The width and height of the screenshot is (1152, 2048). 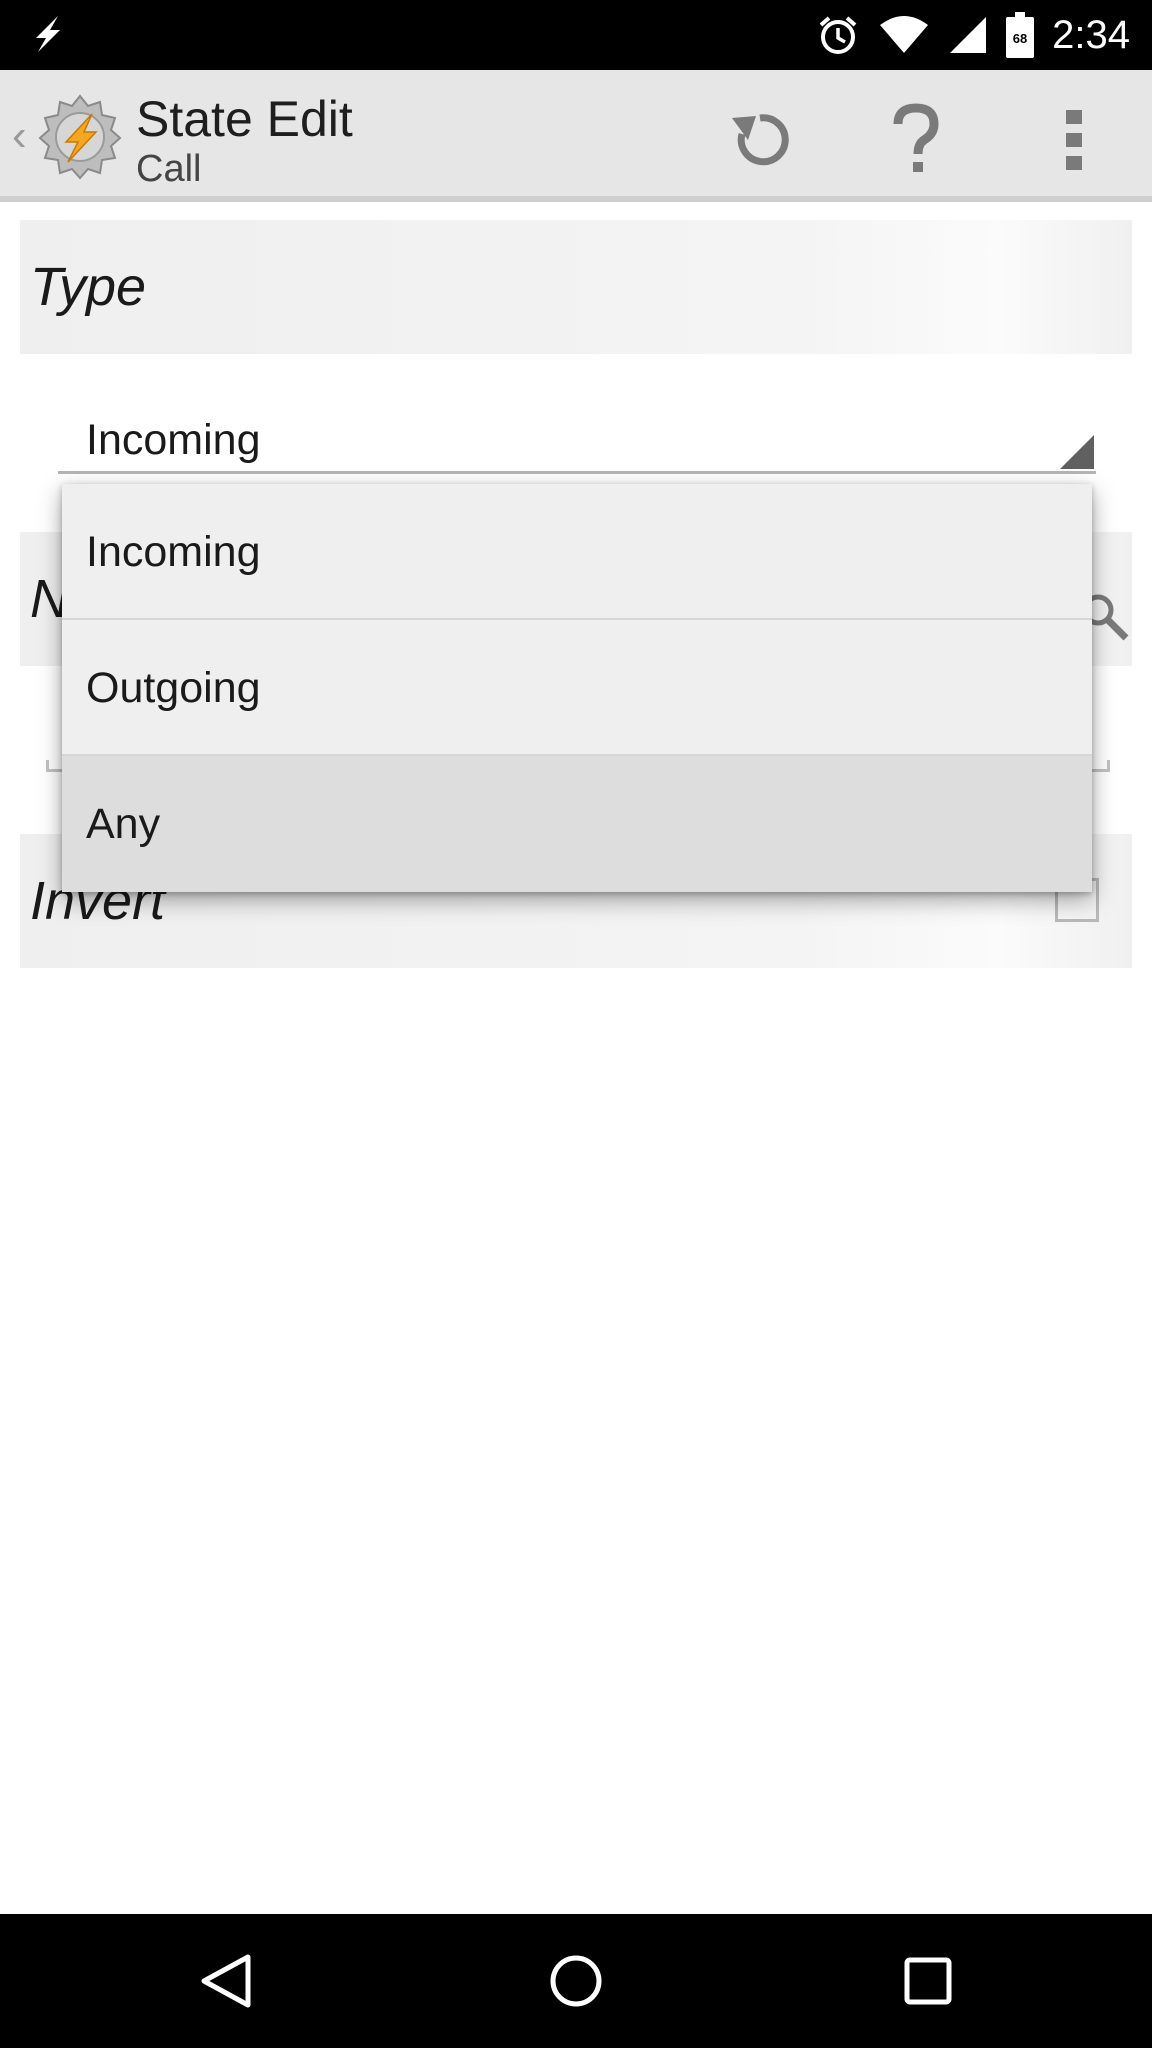 What do you see at coordinates (904, 34) in the screenshot?
I see `wifi-icon` at bounding box center [904, 34].